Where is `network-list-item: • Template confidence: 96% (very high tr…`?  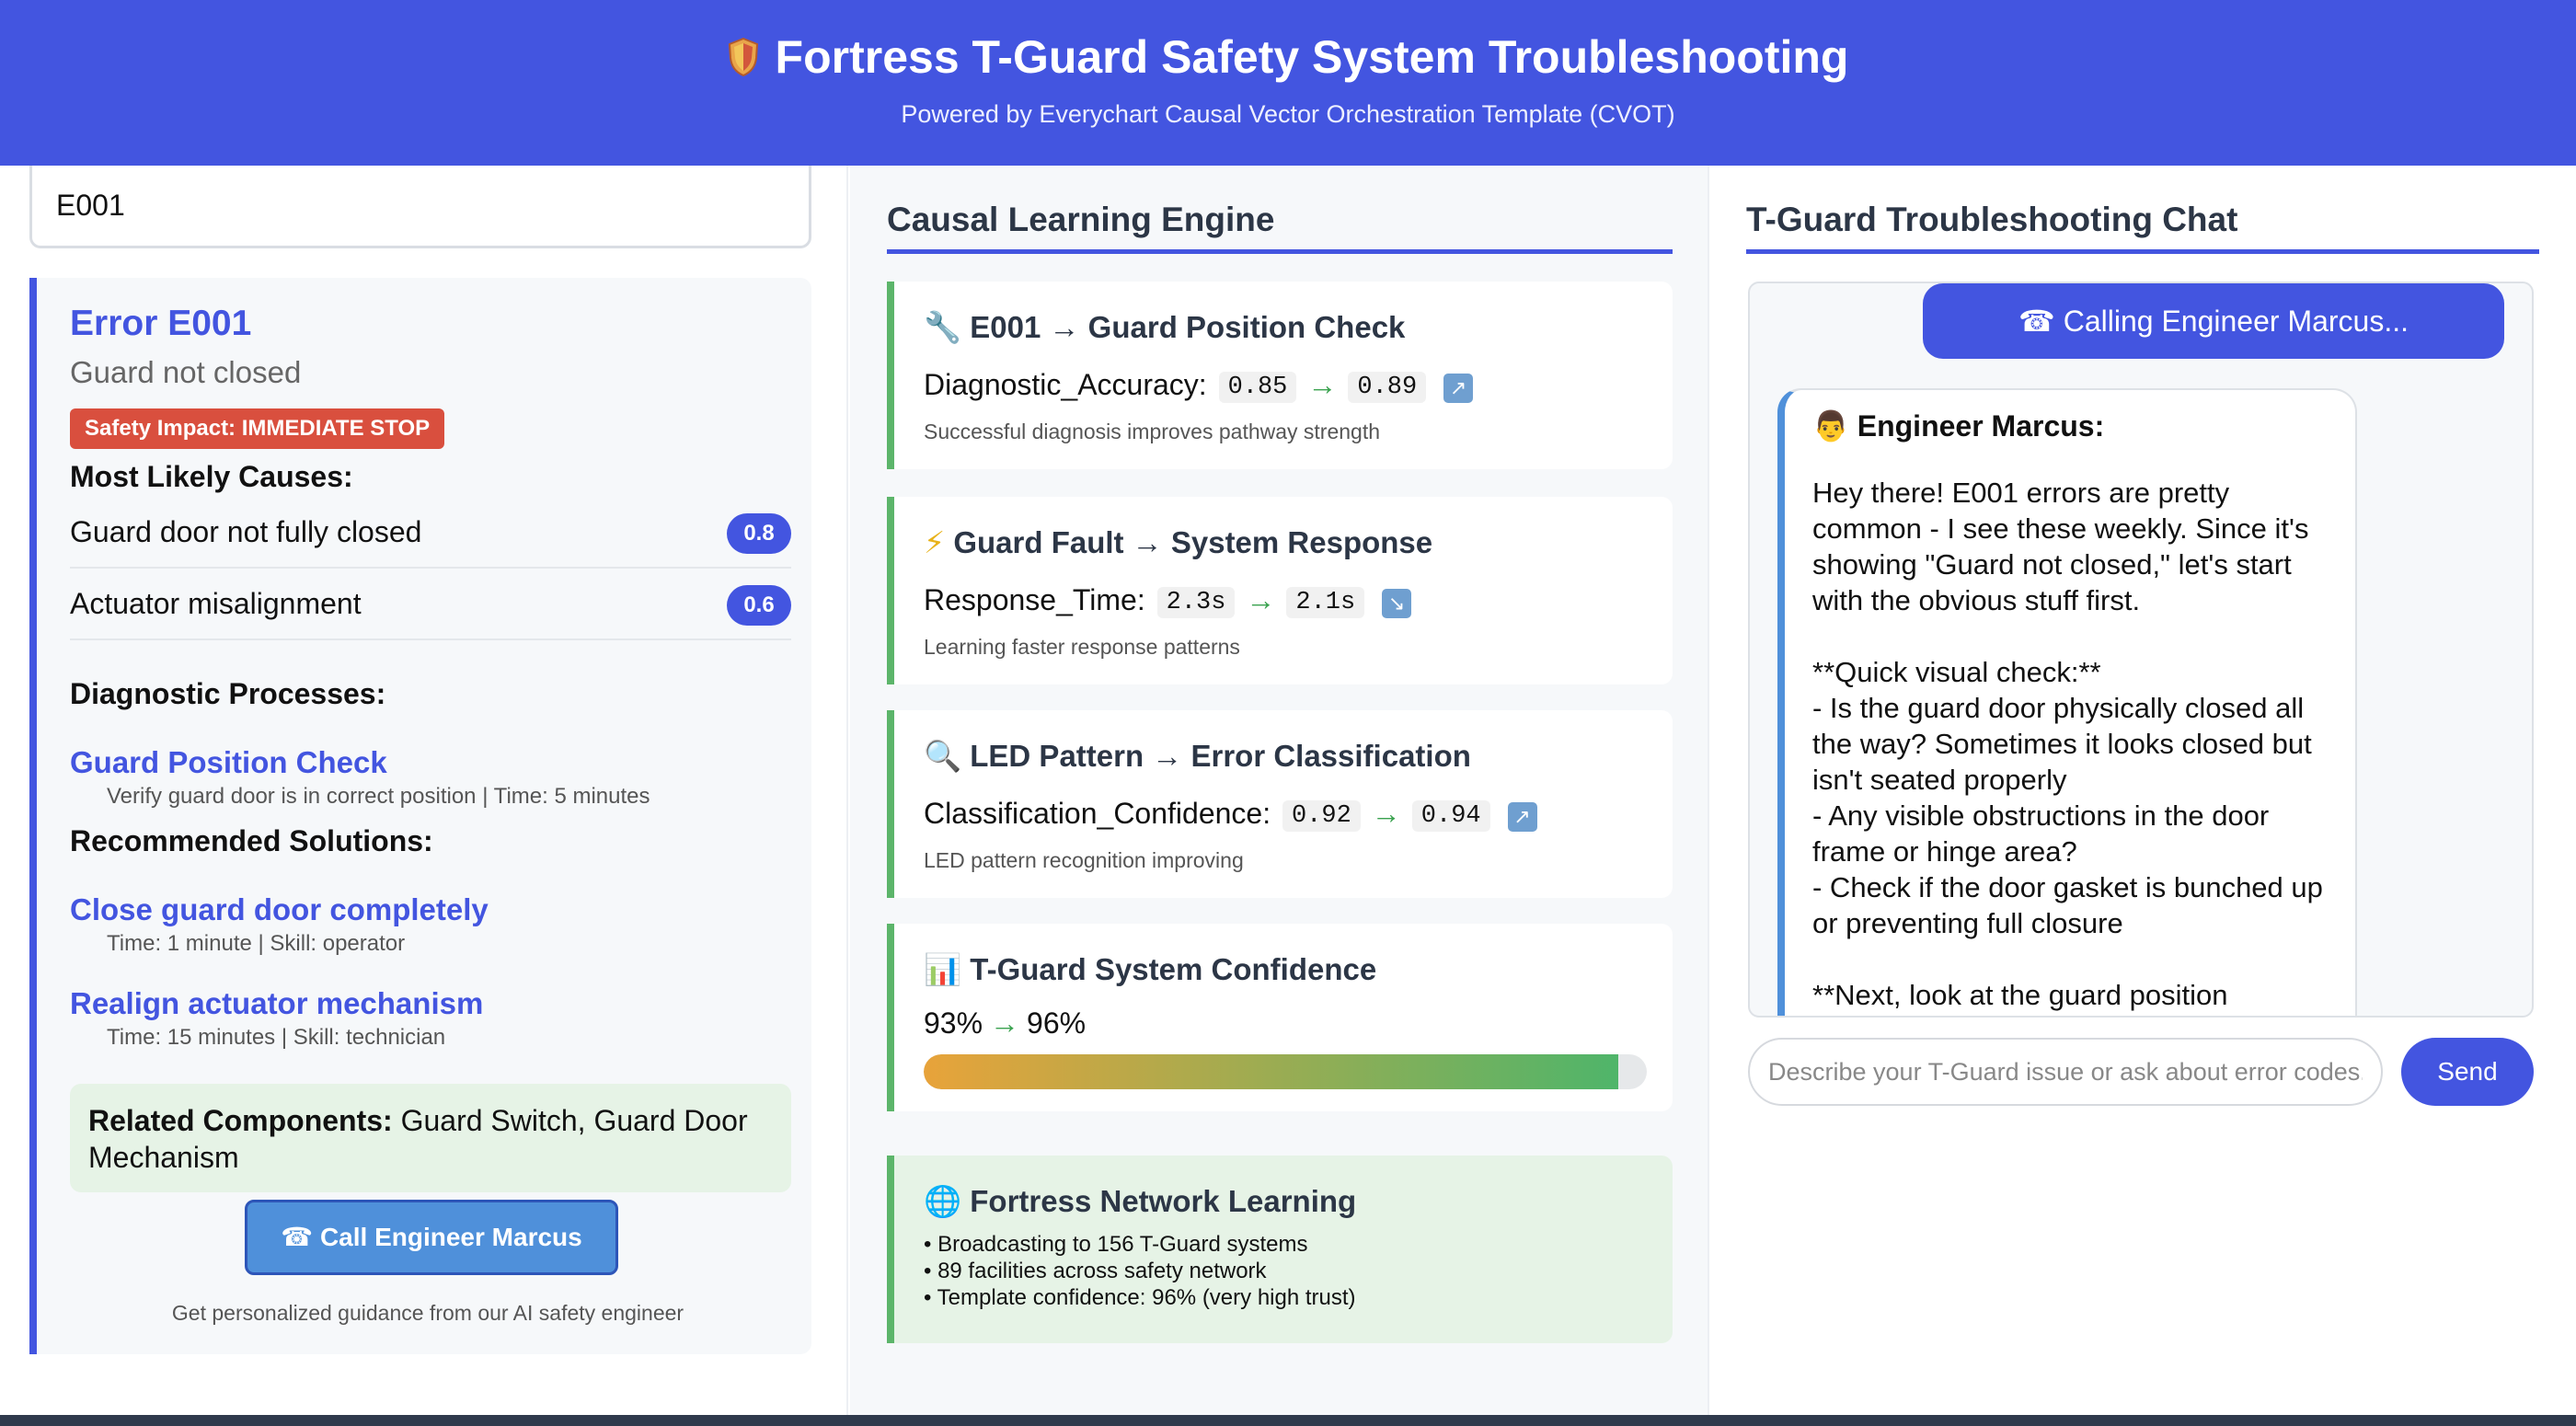
network-list-item: • Template confidence: 96% (very high tr… is located at coordinates (1140, 1297).